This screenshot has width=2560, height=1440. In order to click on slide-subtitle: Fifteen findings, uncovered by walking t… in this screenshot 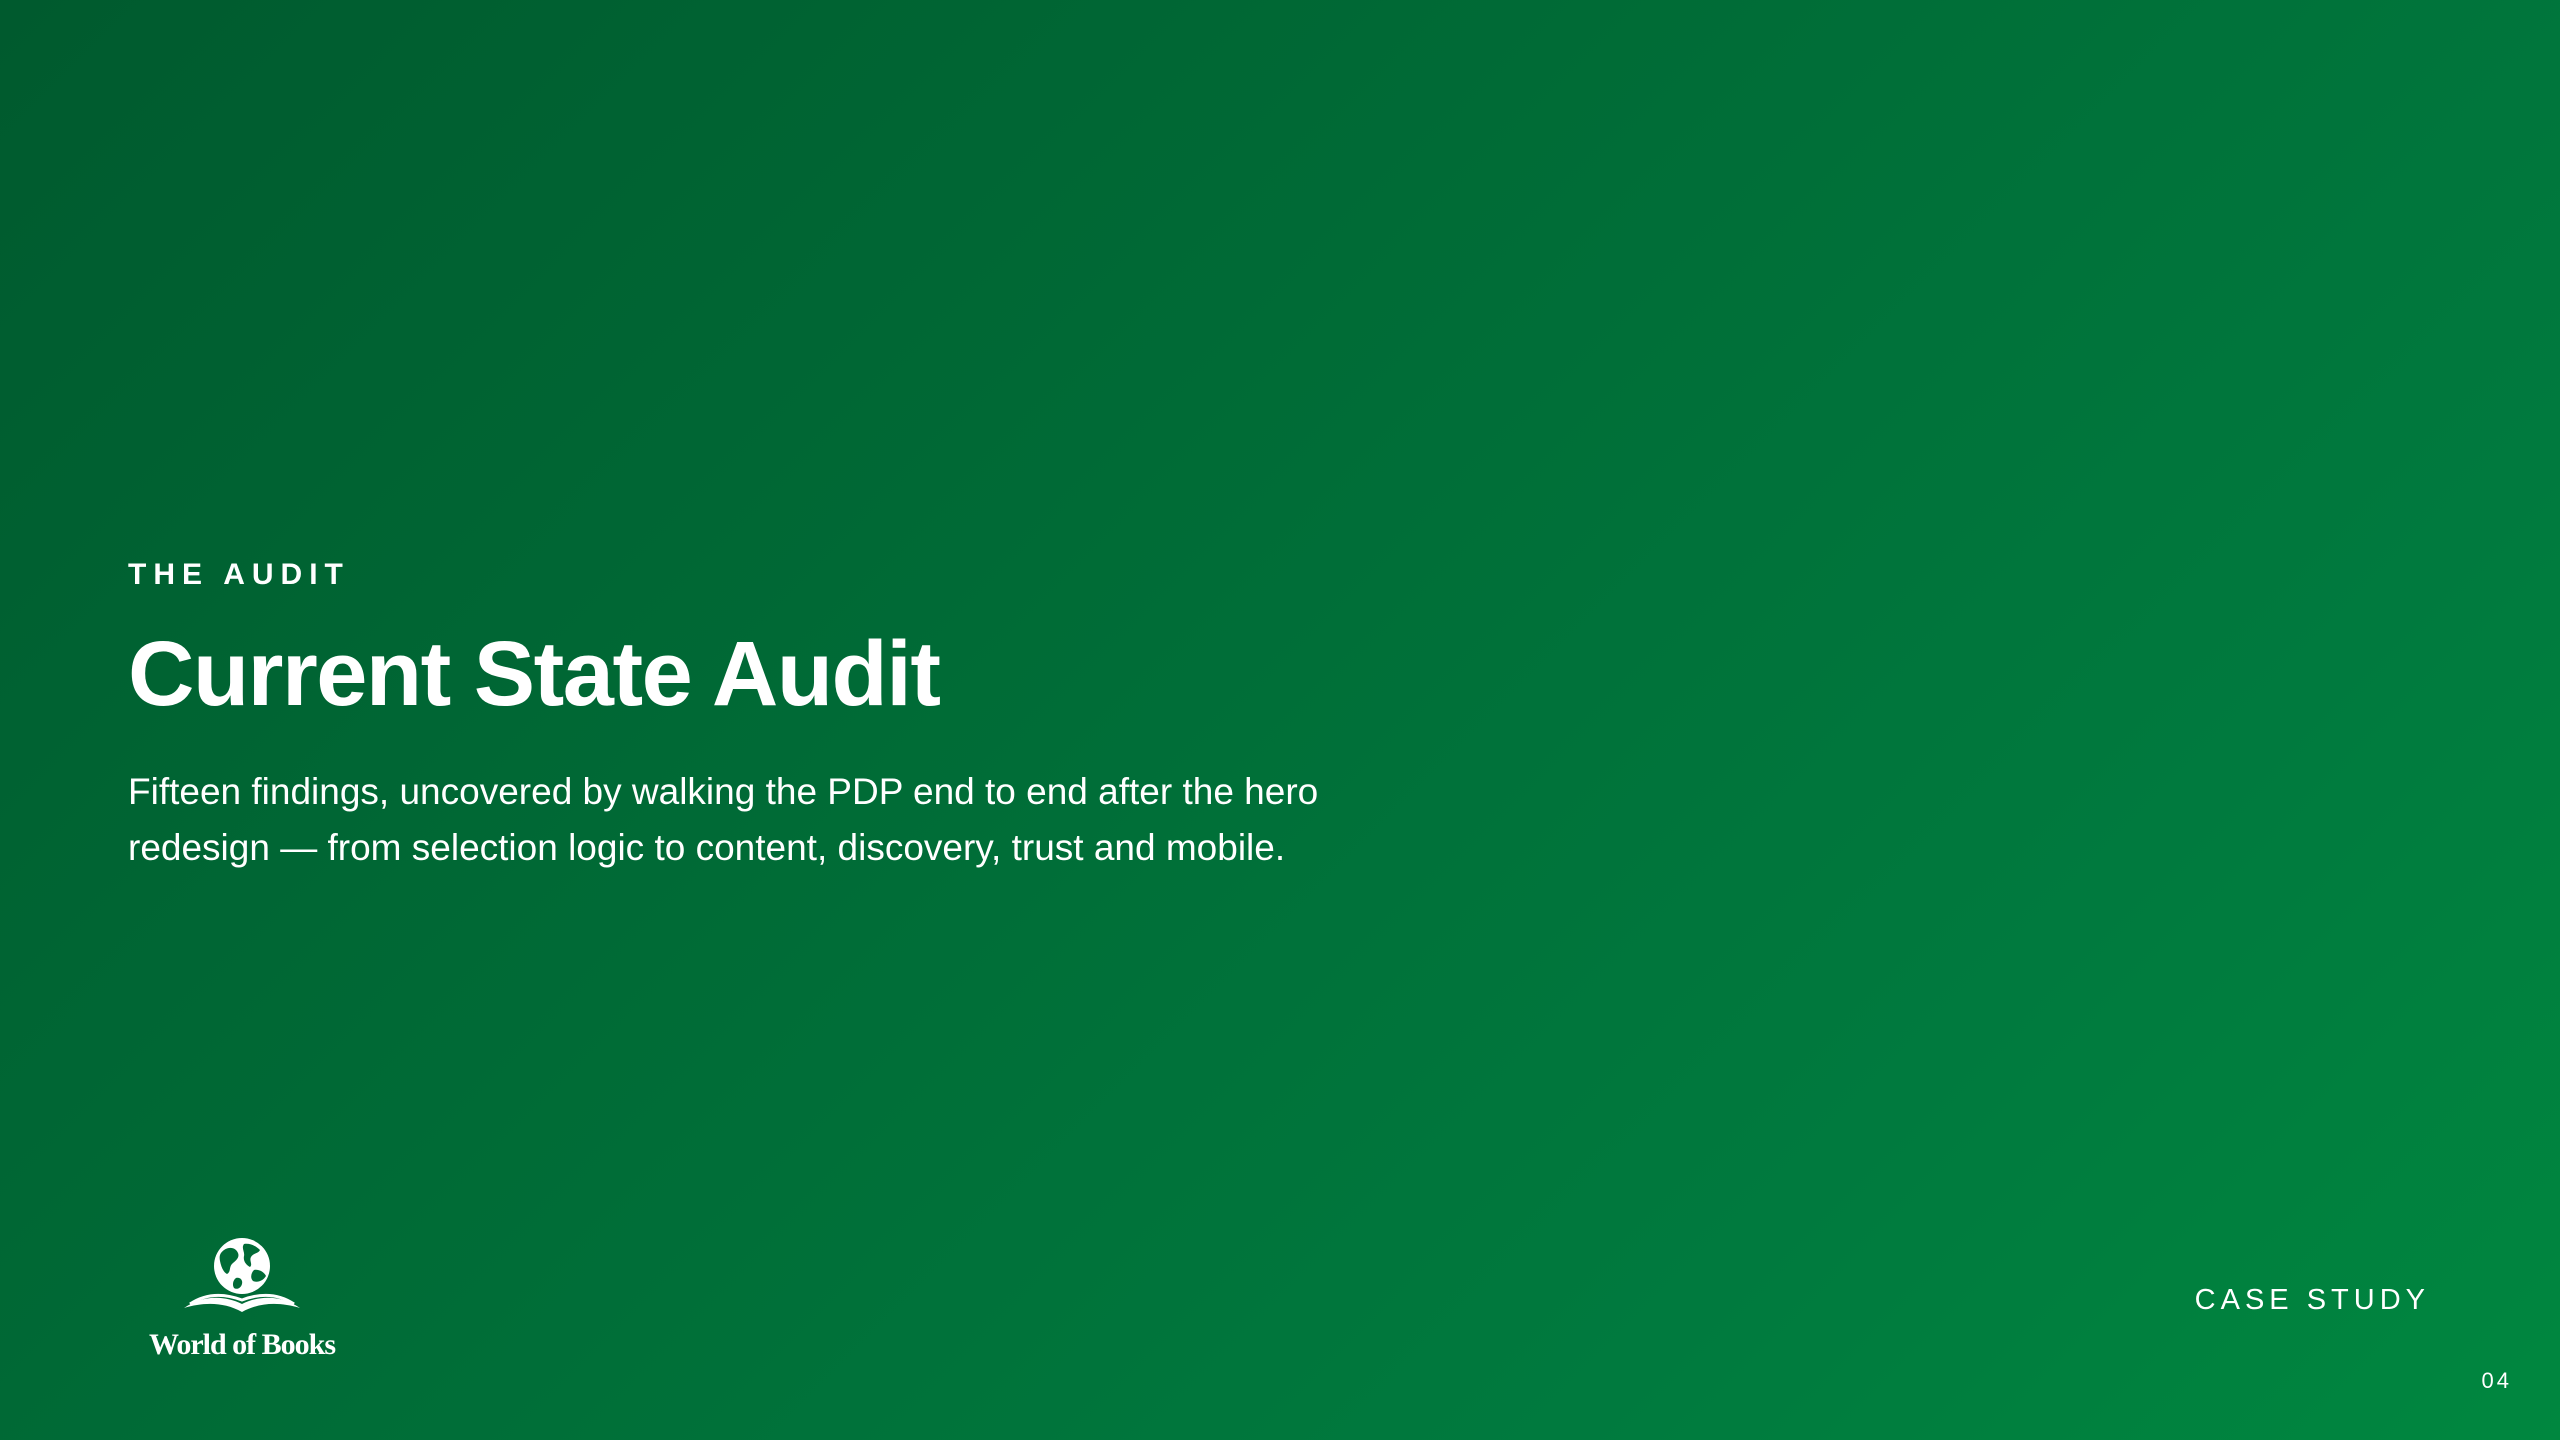, I will do `click(723, 819)`.